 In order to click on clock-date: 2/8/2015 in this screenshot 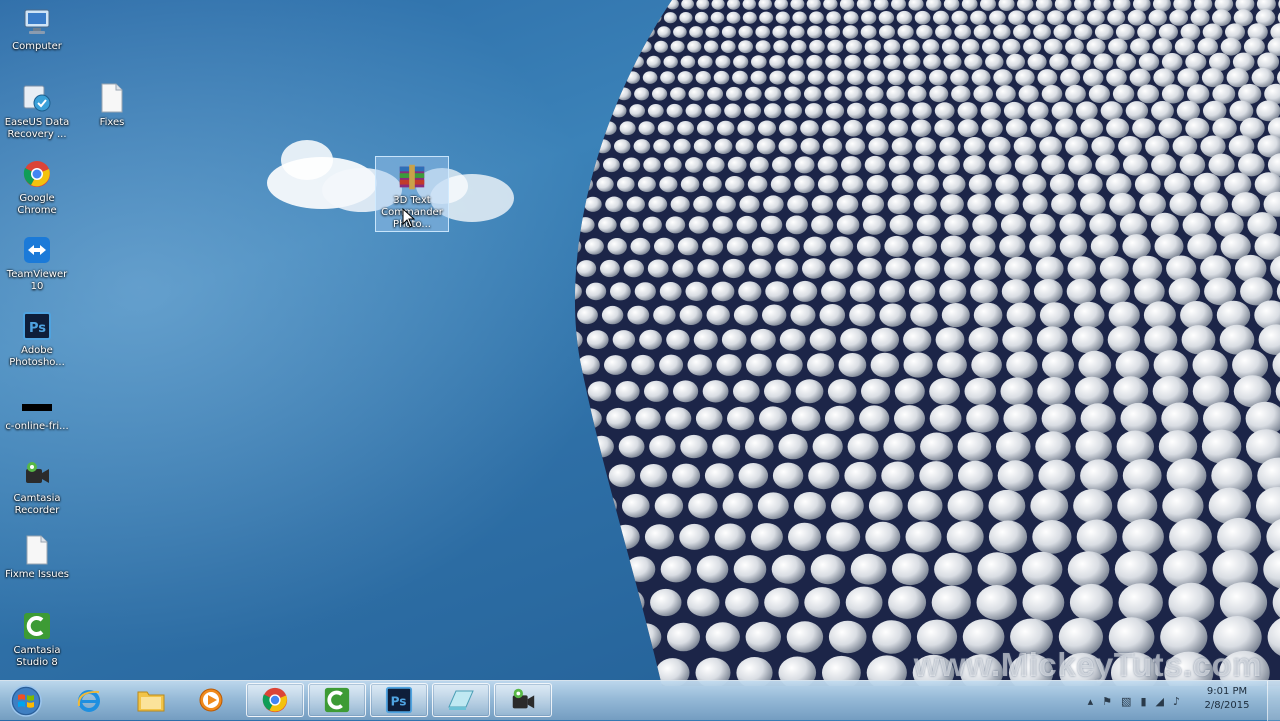, I will do `click(1227, 706)`.